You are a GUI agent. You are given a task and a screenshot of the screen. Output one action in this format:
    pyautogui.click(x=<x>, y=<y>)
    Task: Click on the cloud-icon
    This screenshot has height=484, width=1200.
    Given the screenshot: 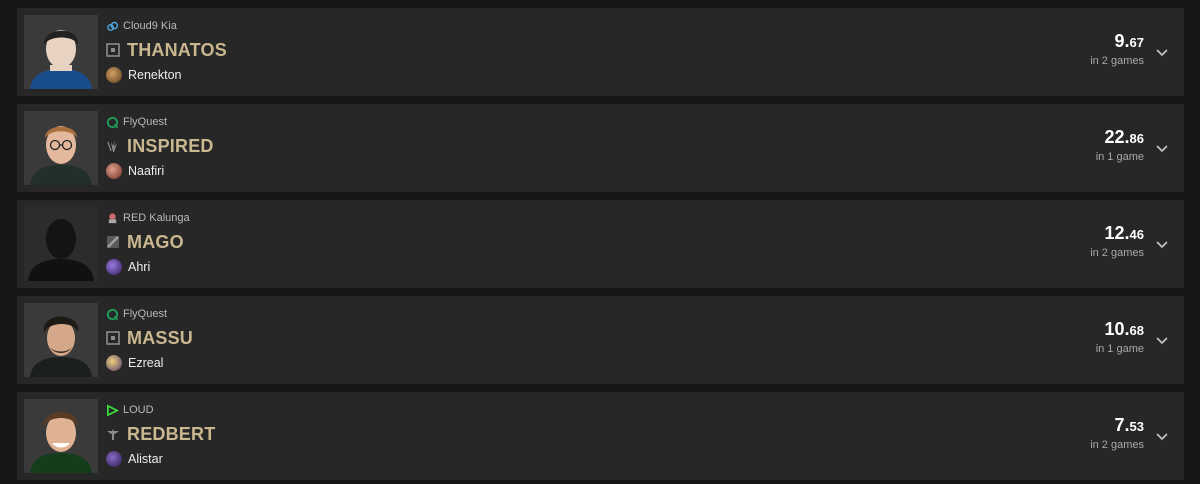 What is the action you would take?
    pyautogui.click(x=113, y=26)
    